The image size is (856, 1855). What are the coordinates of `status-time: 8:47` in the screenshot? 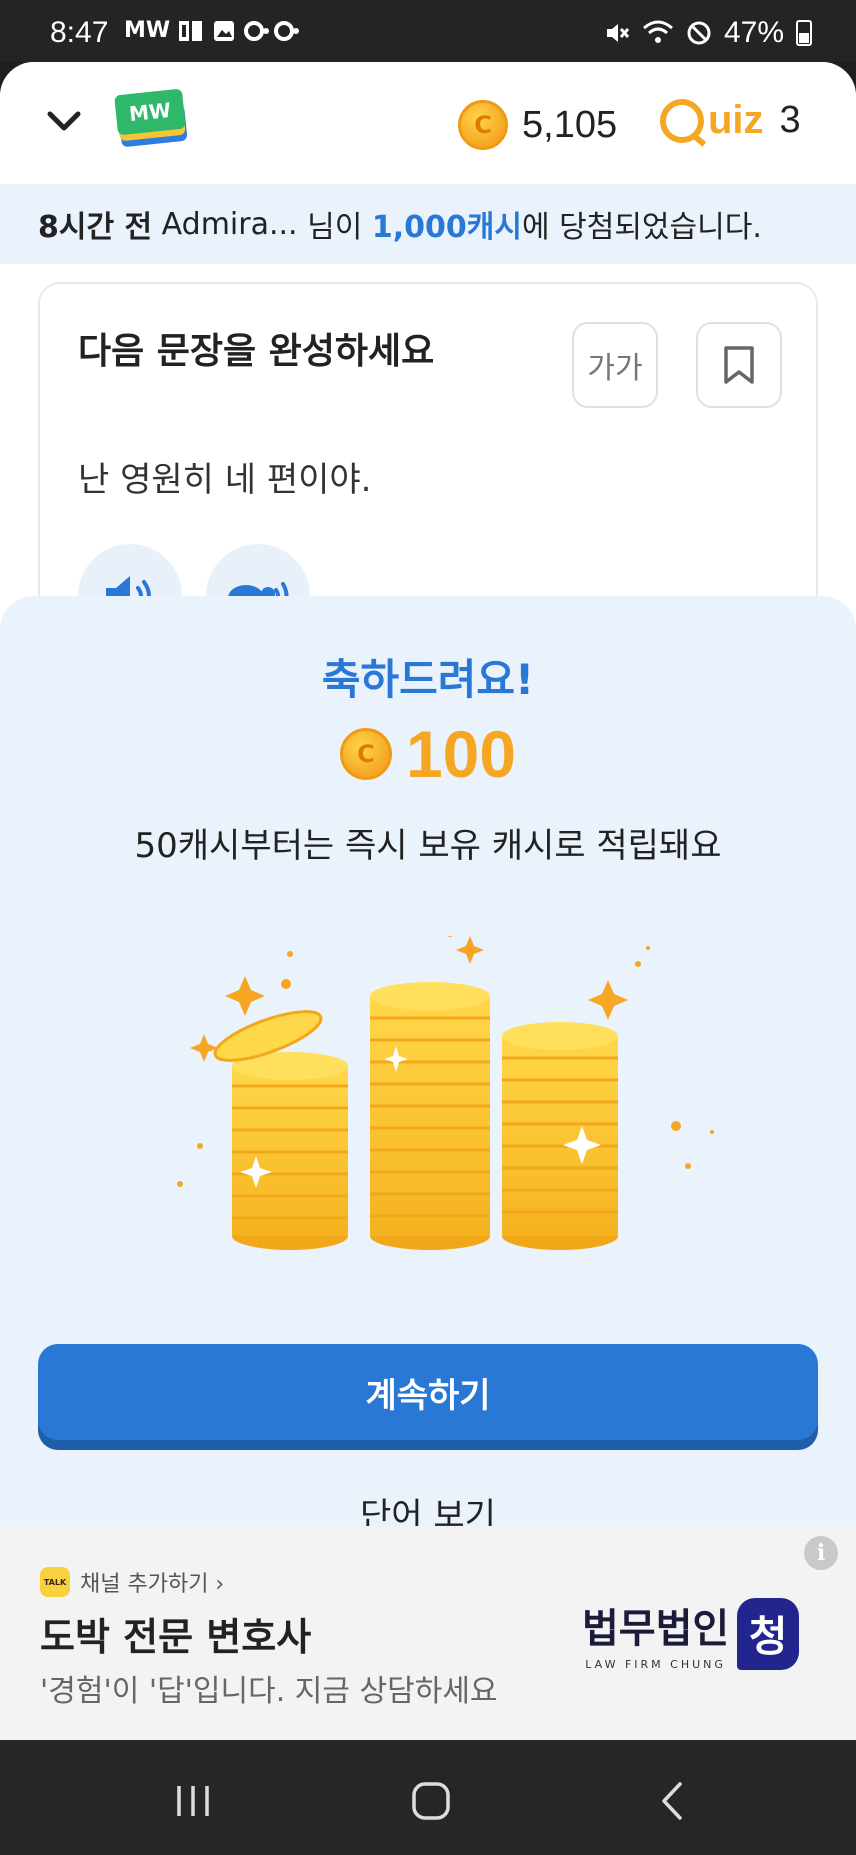 It's located at (79, 32).